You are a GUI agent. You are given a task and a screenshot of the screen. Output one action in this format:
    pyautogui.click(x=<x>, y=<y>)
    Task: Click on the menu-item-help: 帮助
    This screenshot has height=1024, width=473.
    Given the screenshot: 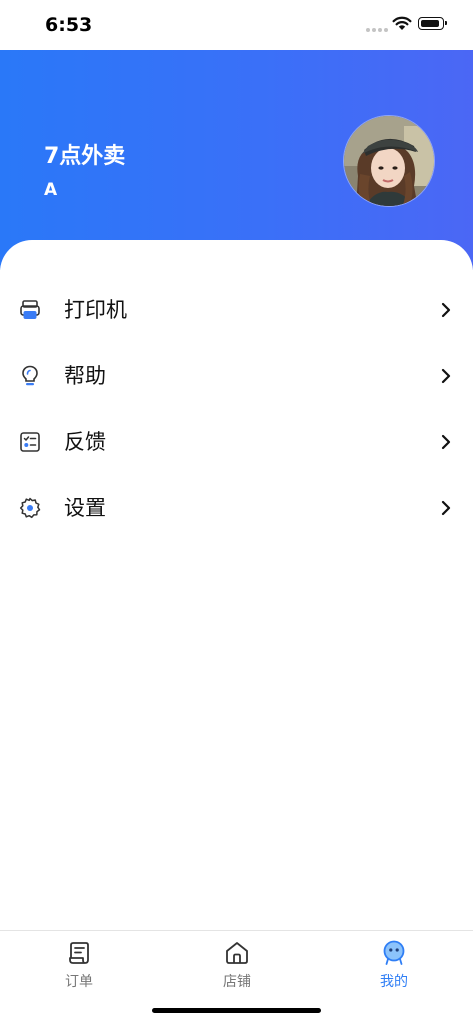 What is the action you would take?
    pyautogui.click(x=236, y=376)
    